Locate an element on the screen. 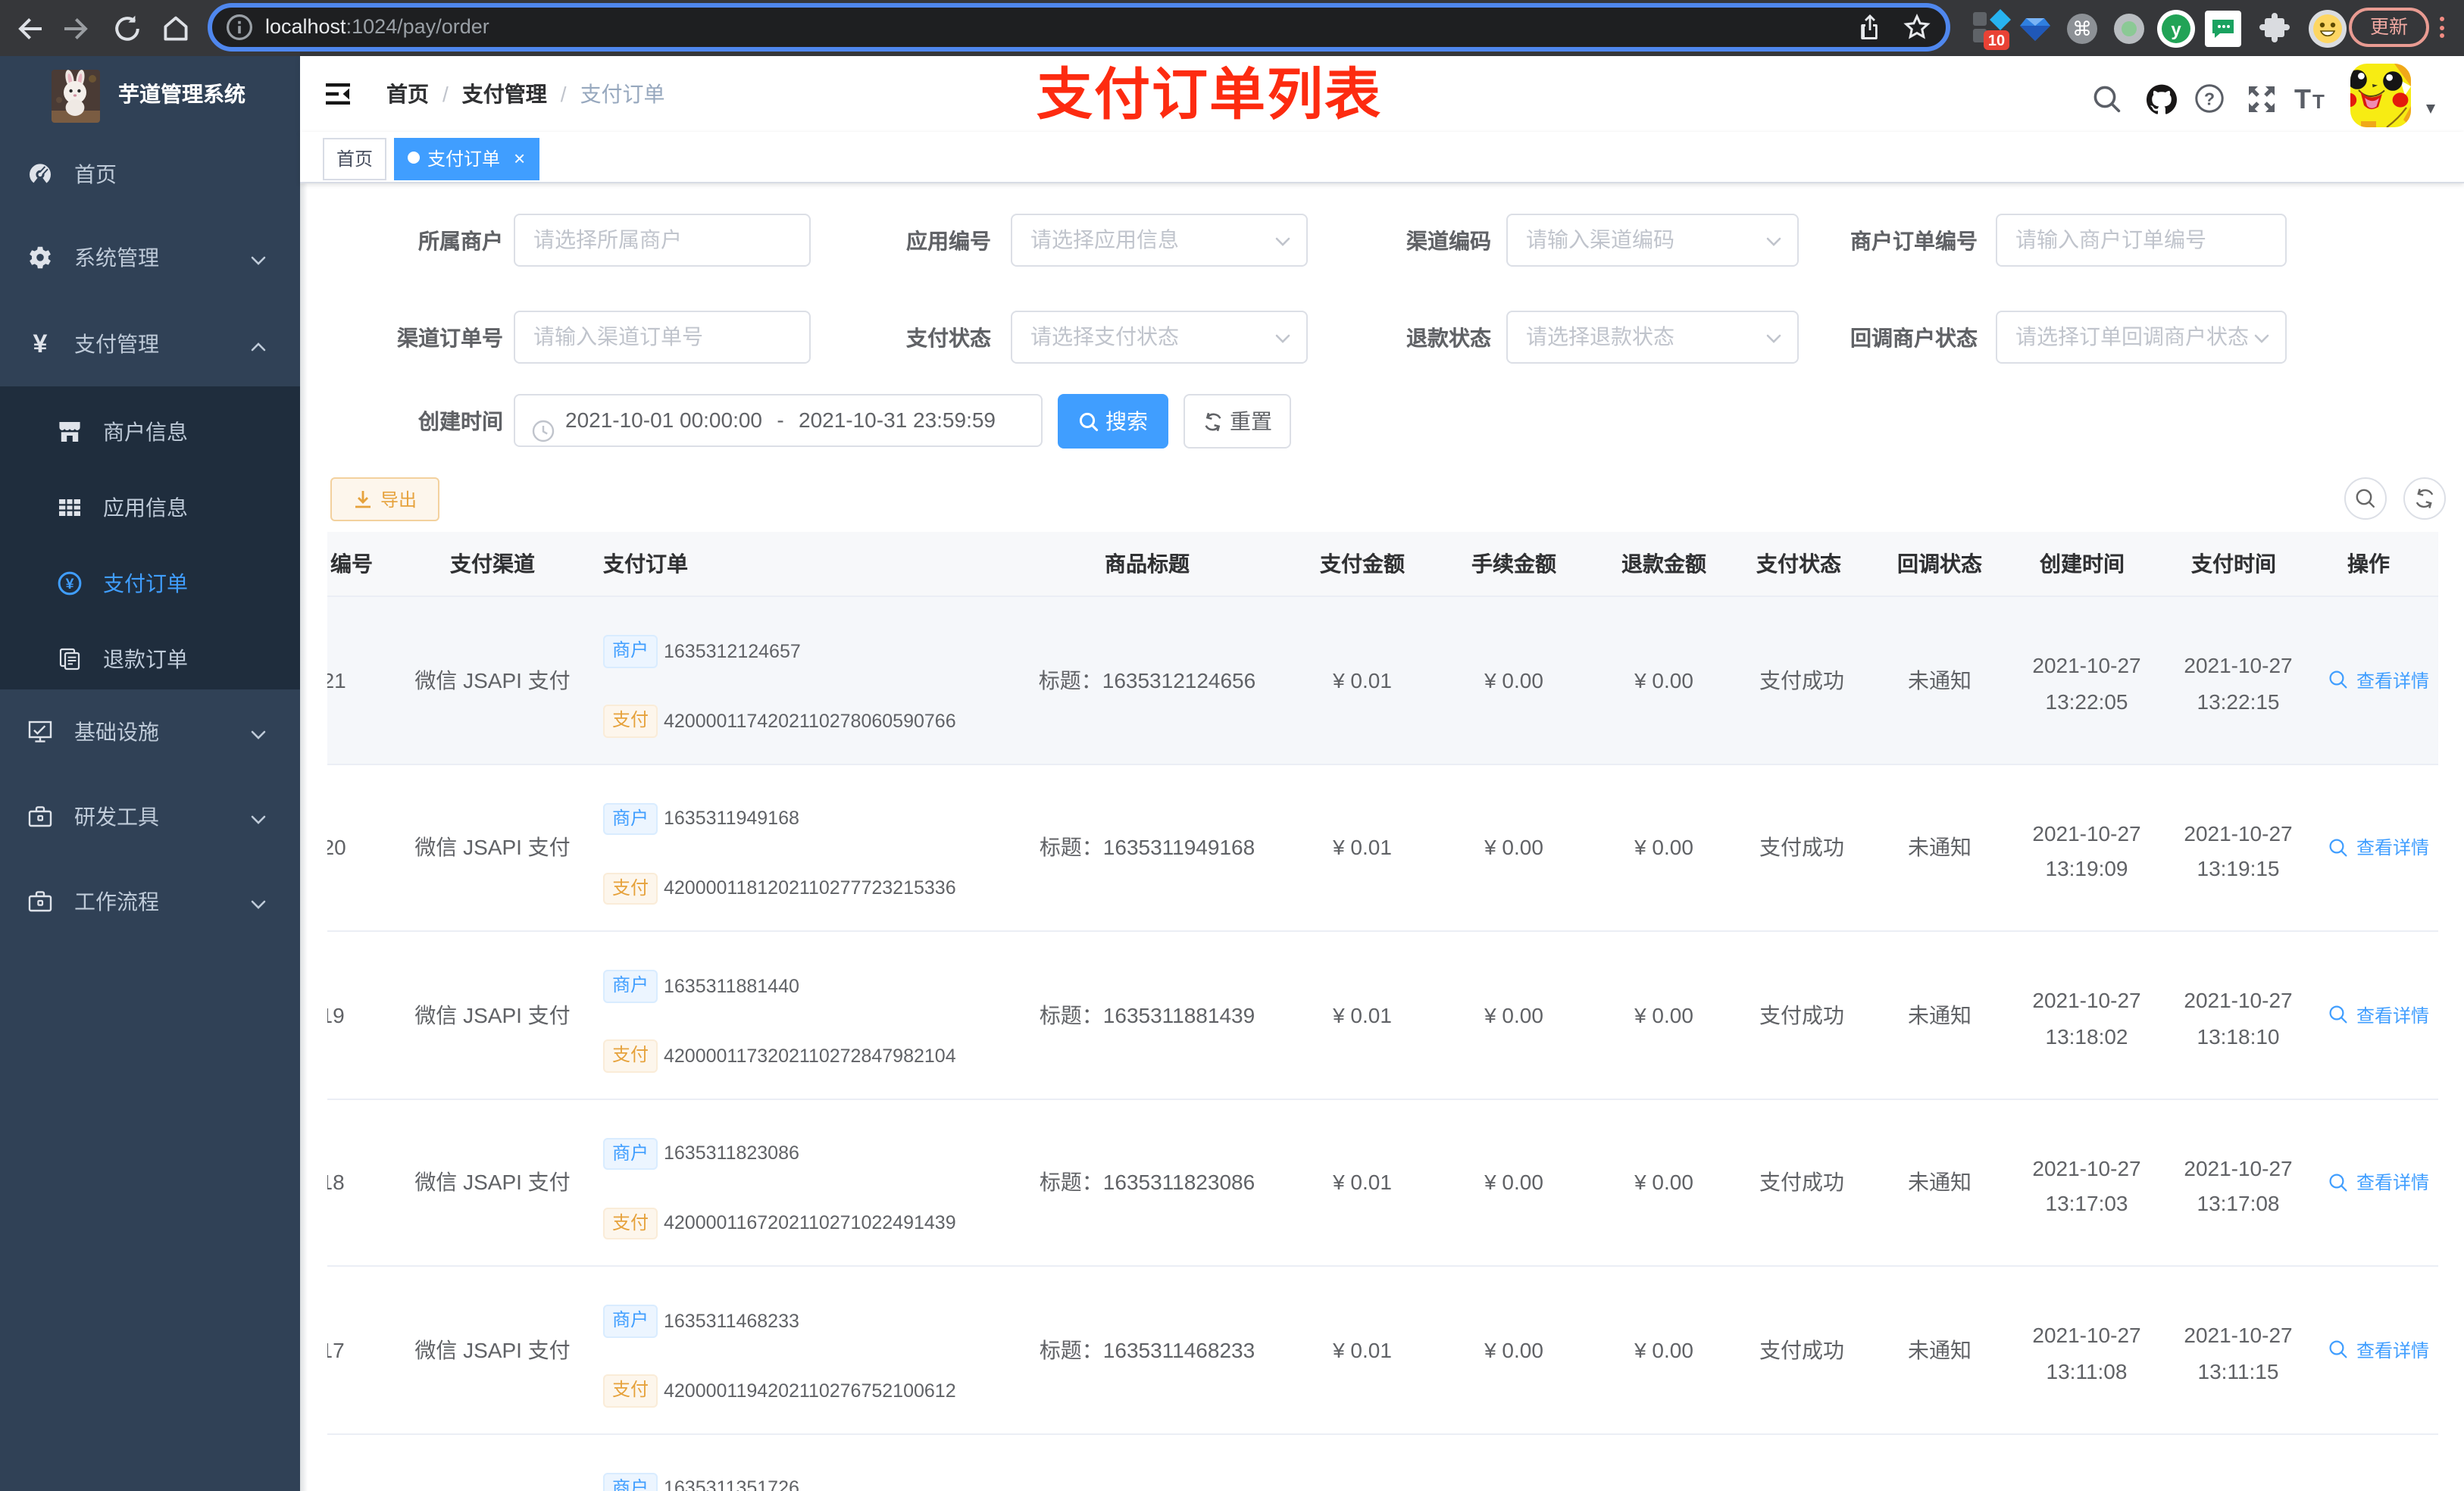 The image size is (2464, 1491). svg-text: y is located at coordinates (2176, 29).